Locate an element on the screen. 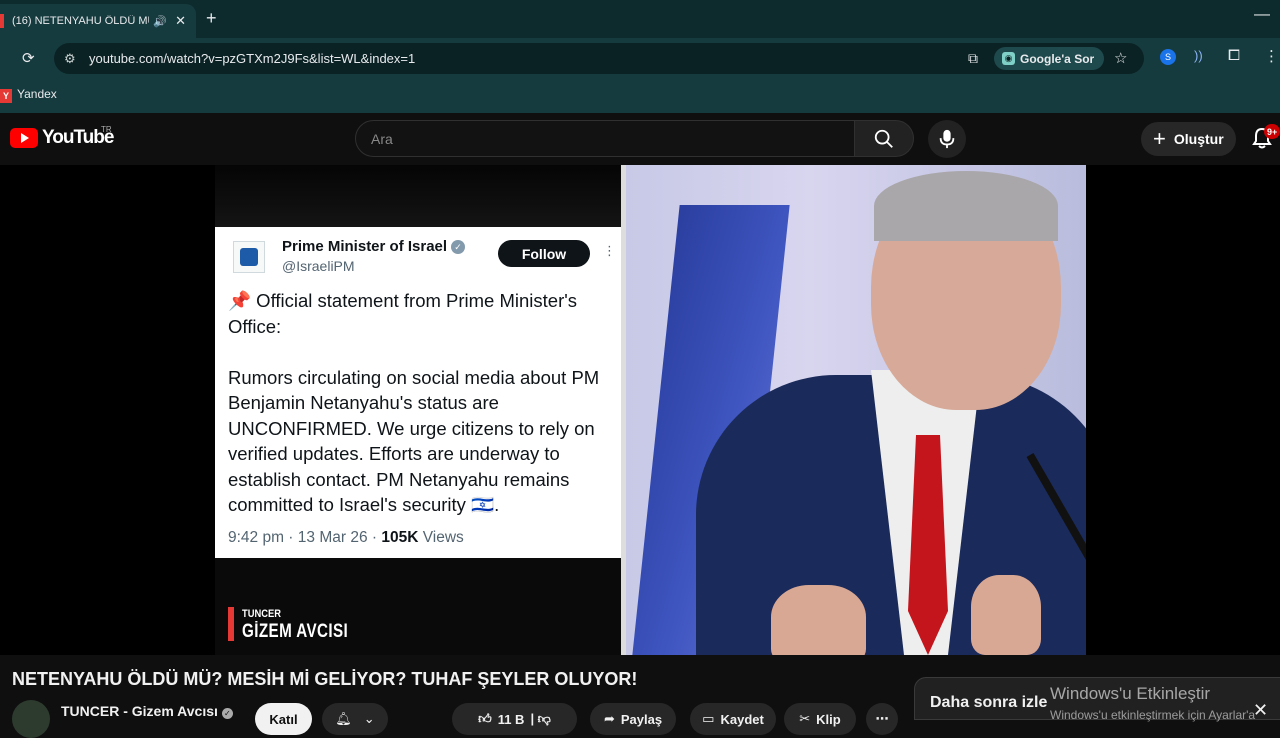 Image resolution: width=1280 pixels, height=738 pixels. tweet-meta: 9:42 pm · 13 Mar 26 · 105K Views is located at coordinates (346, 537).